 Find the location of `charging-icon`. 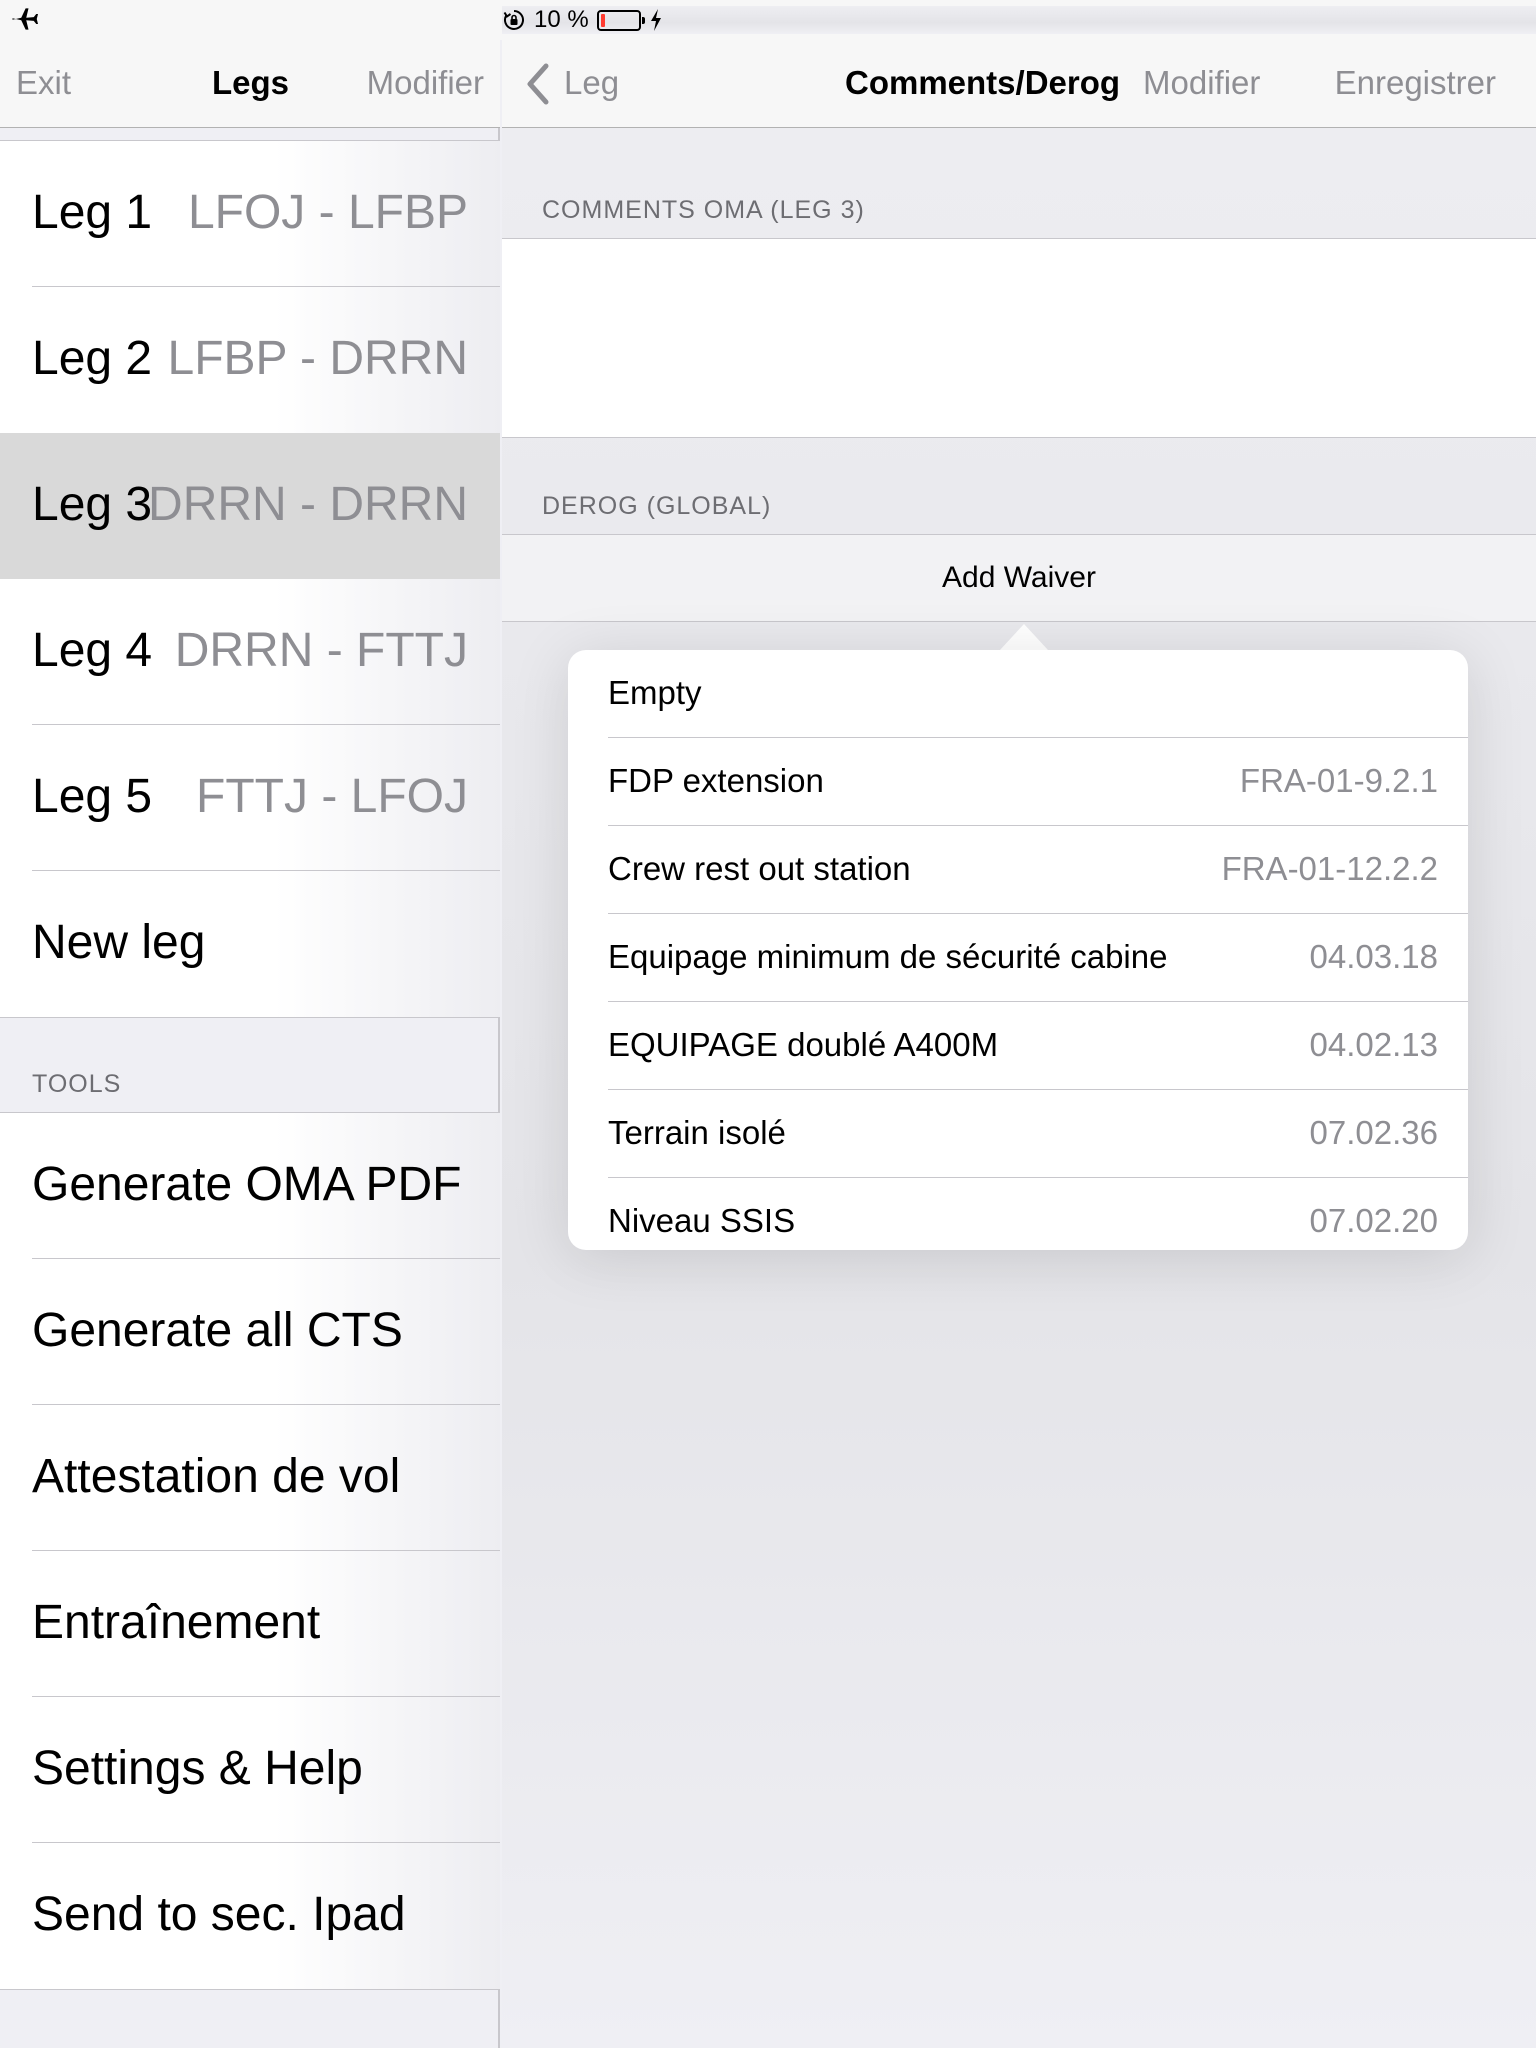

charging-icon is located at coordinates (655, 20).